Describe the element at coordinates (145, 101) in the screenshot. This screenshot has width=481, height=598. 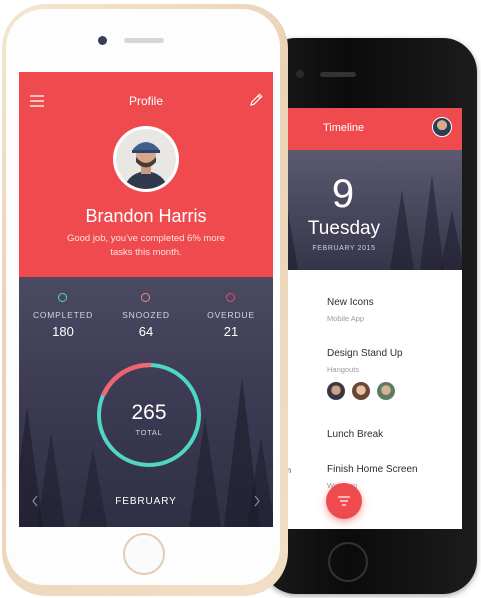
I see `page-title: Profile` at that location.